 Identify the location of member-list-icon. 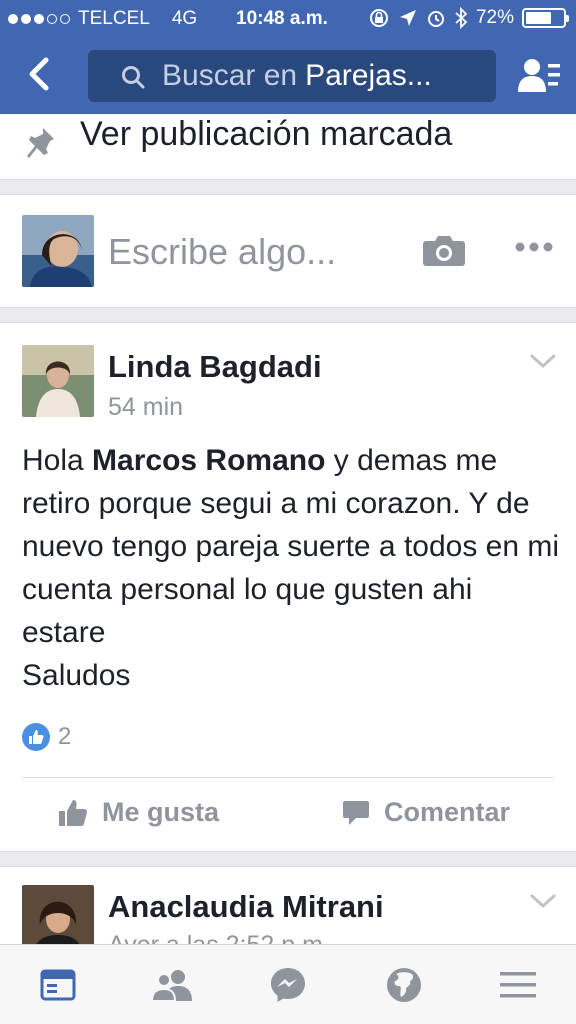
(539, 75).